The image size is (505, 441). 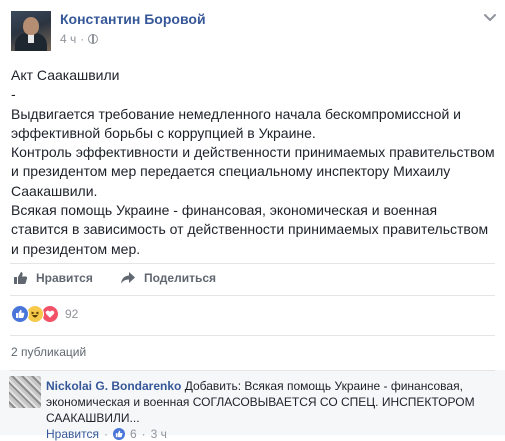 I want to click on post-paragraph: -, so click(x=13, y=94).